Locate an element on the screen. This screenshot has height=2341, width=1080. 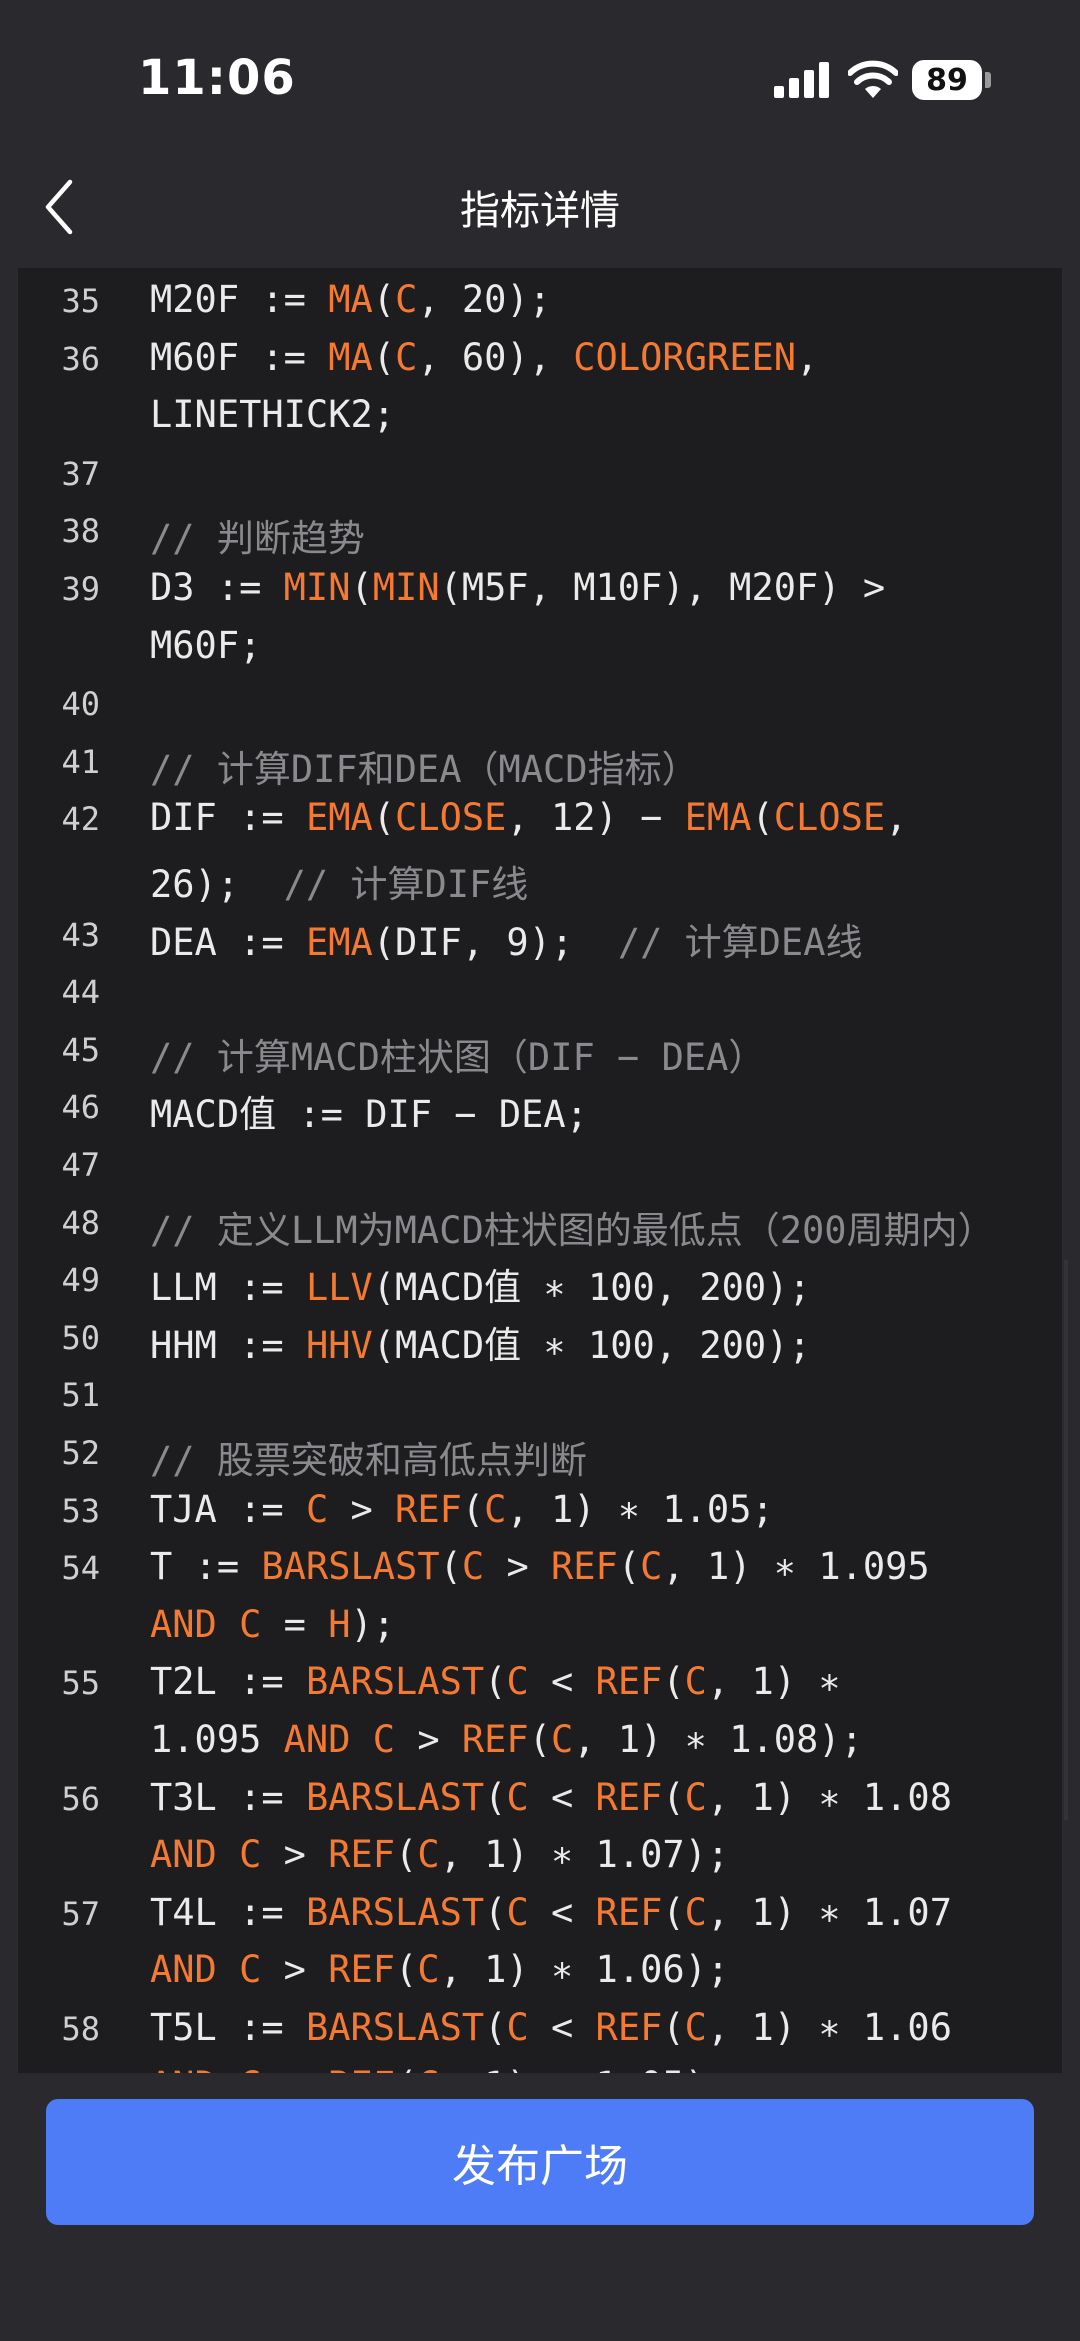
code-token: LLM := is located at coordinates (228, 1288).